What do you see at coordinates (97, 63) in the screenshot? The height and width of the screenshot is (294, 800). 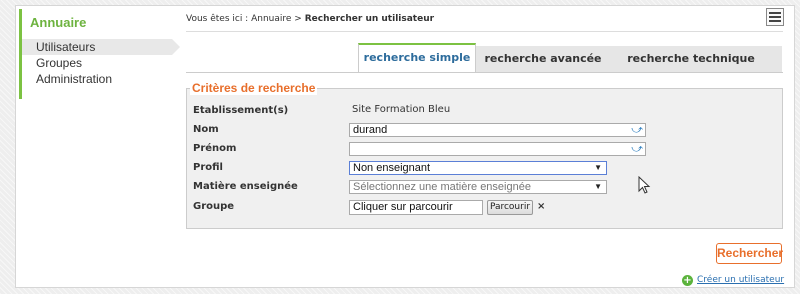 I see `sidebar-item-groupes: Groupes` at bounding box center [97, 63].